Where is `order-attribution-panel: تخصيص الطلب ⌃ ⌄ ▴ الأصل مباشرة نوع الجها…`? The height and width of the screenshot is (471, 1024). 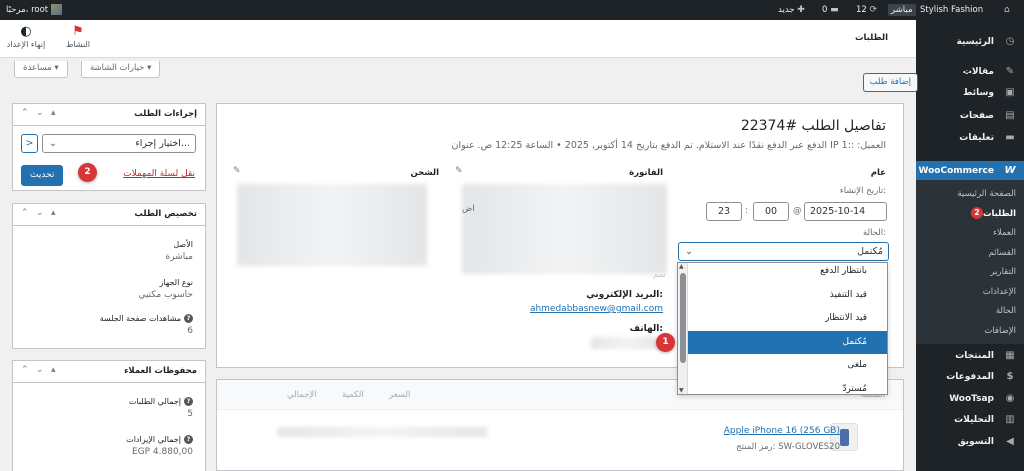 order-attribution-panel: تخصيص الطلب ⌃ ⌄ ▴ الأصل مباشرة نوع الجها… is located at coordinates (109, 276).